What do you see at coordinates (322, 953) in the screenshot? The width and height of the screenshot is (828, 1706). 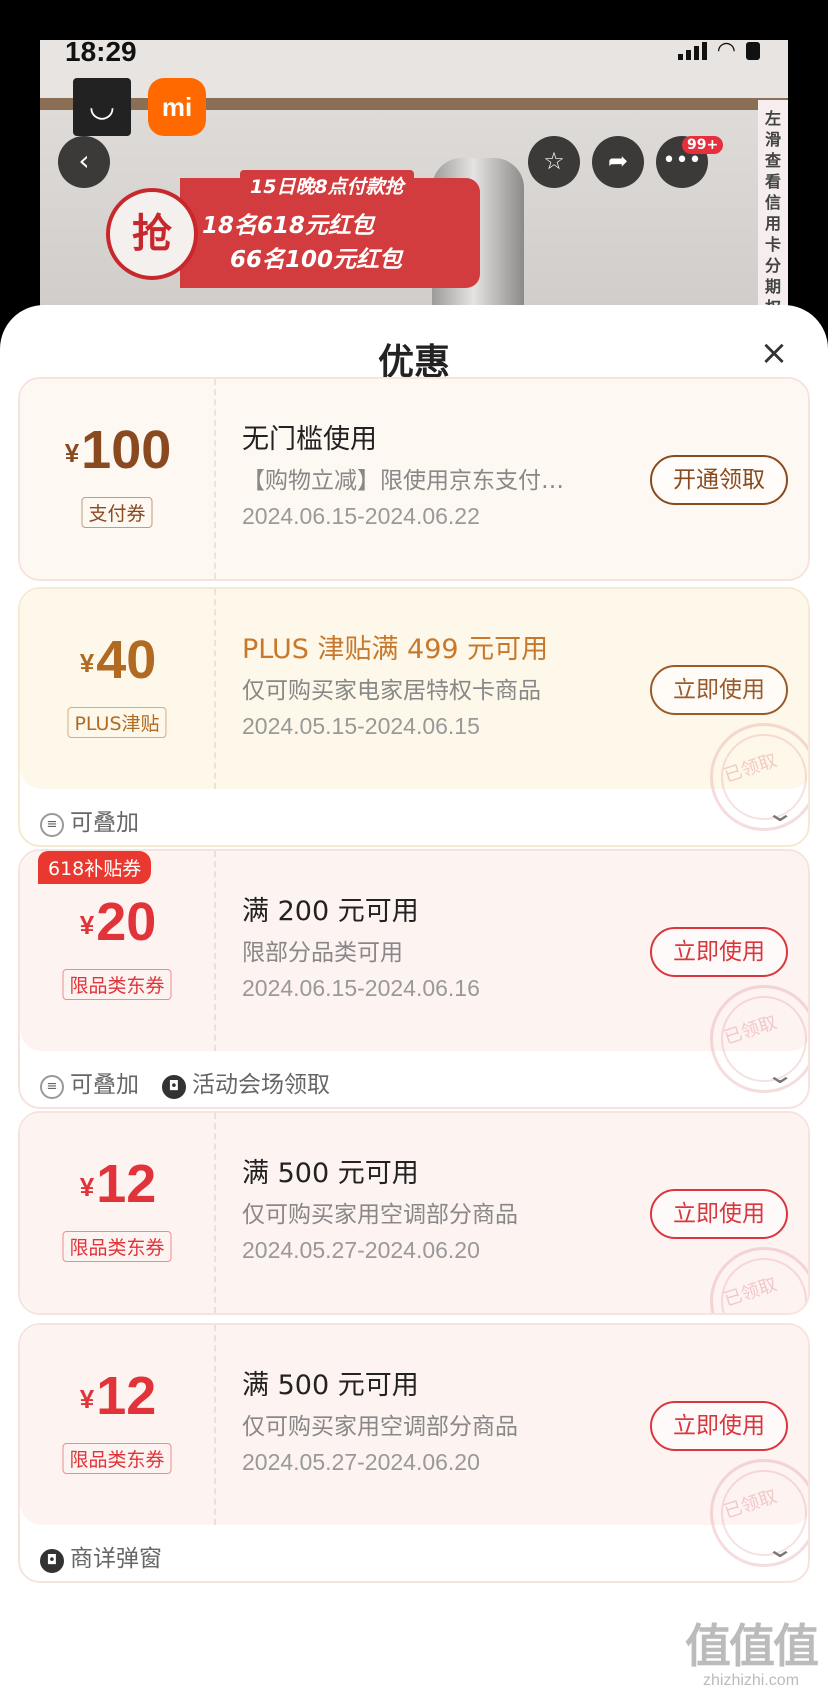 I see `coupon-description: 限部分品类可用` at bounding box center [322, 953].